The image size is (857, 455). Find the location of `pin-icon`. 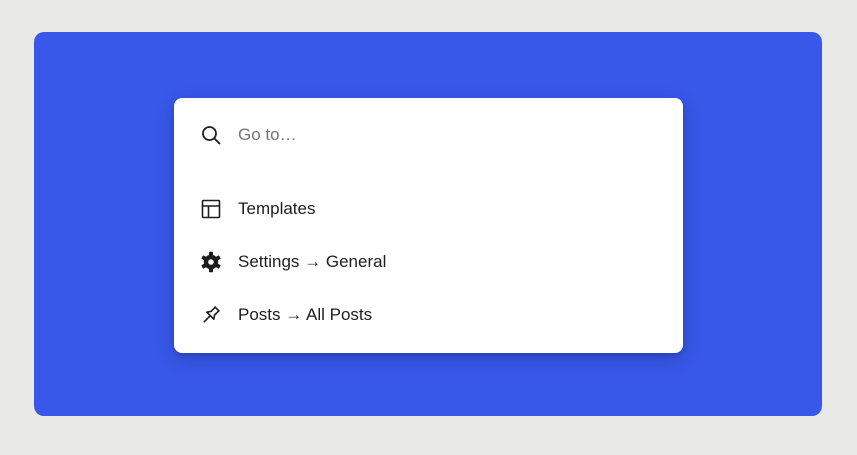

pin-icon is located at coordinates (211, 315).